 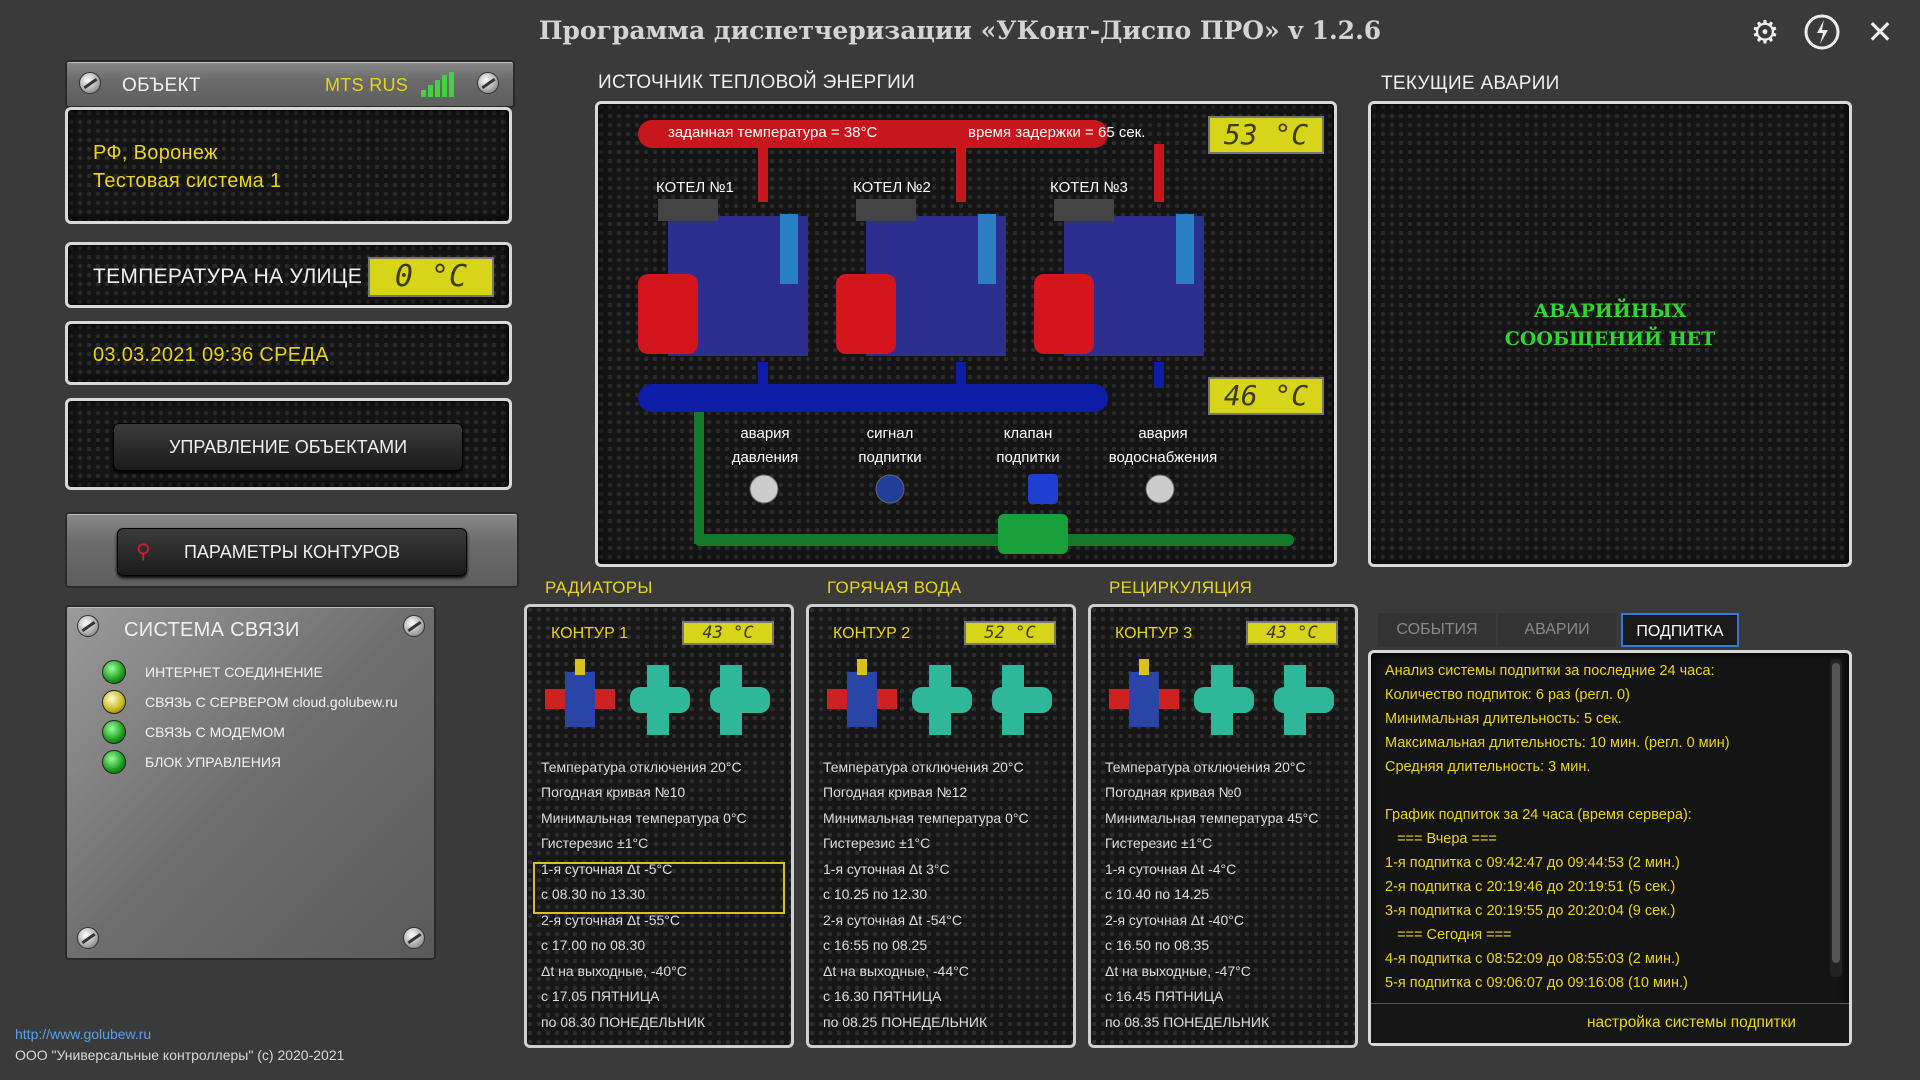 I want to click on contour-line: 1-я суточная Δt -4°C, so click(x=1171, y=869).